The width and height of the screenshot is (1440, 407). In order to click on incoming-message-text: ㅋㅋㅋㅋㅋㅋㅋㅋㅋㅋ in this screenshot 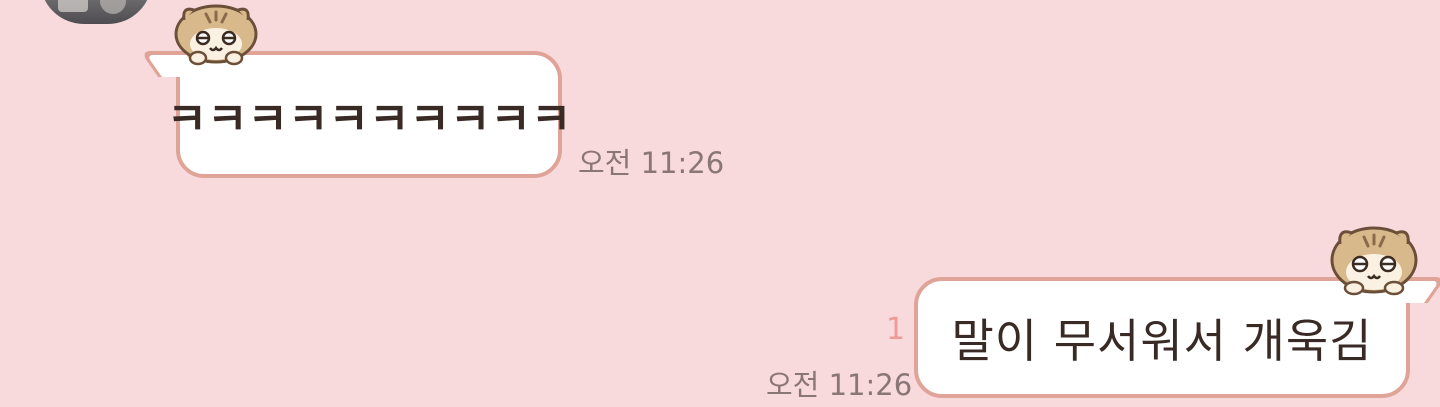, I will do `click(369, 119)`.